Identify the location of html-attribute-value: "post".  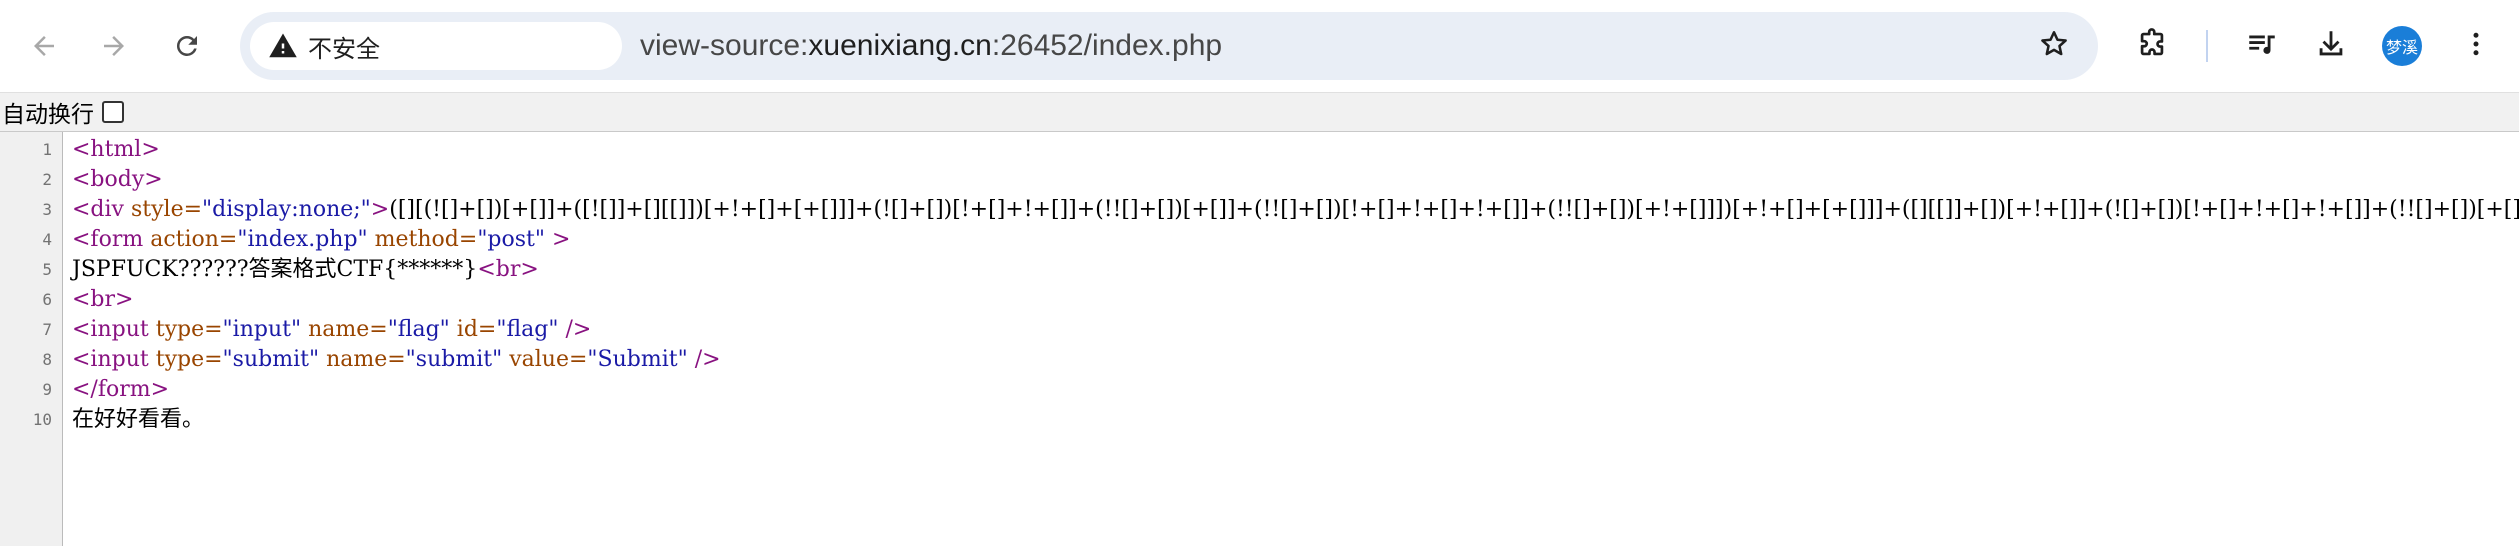
(511, 239).